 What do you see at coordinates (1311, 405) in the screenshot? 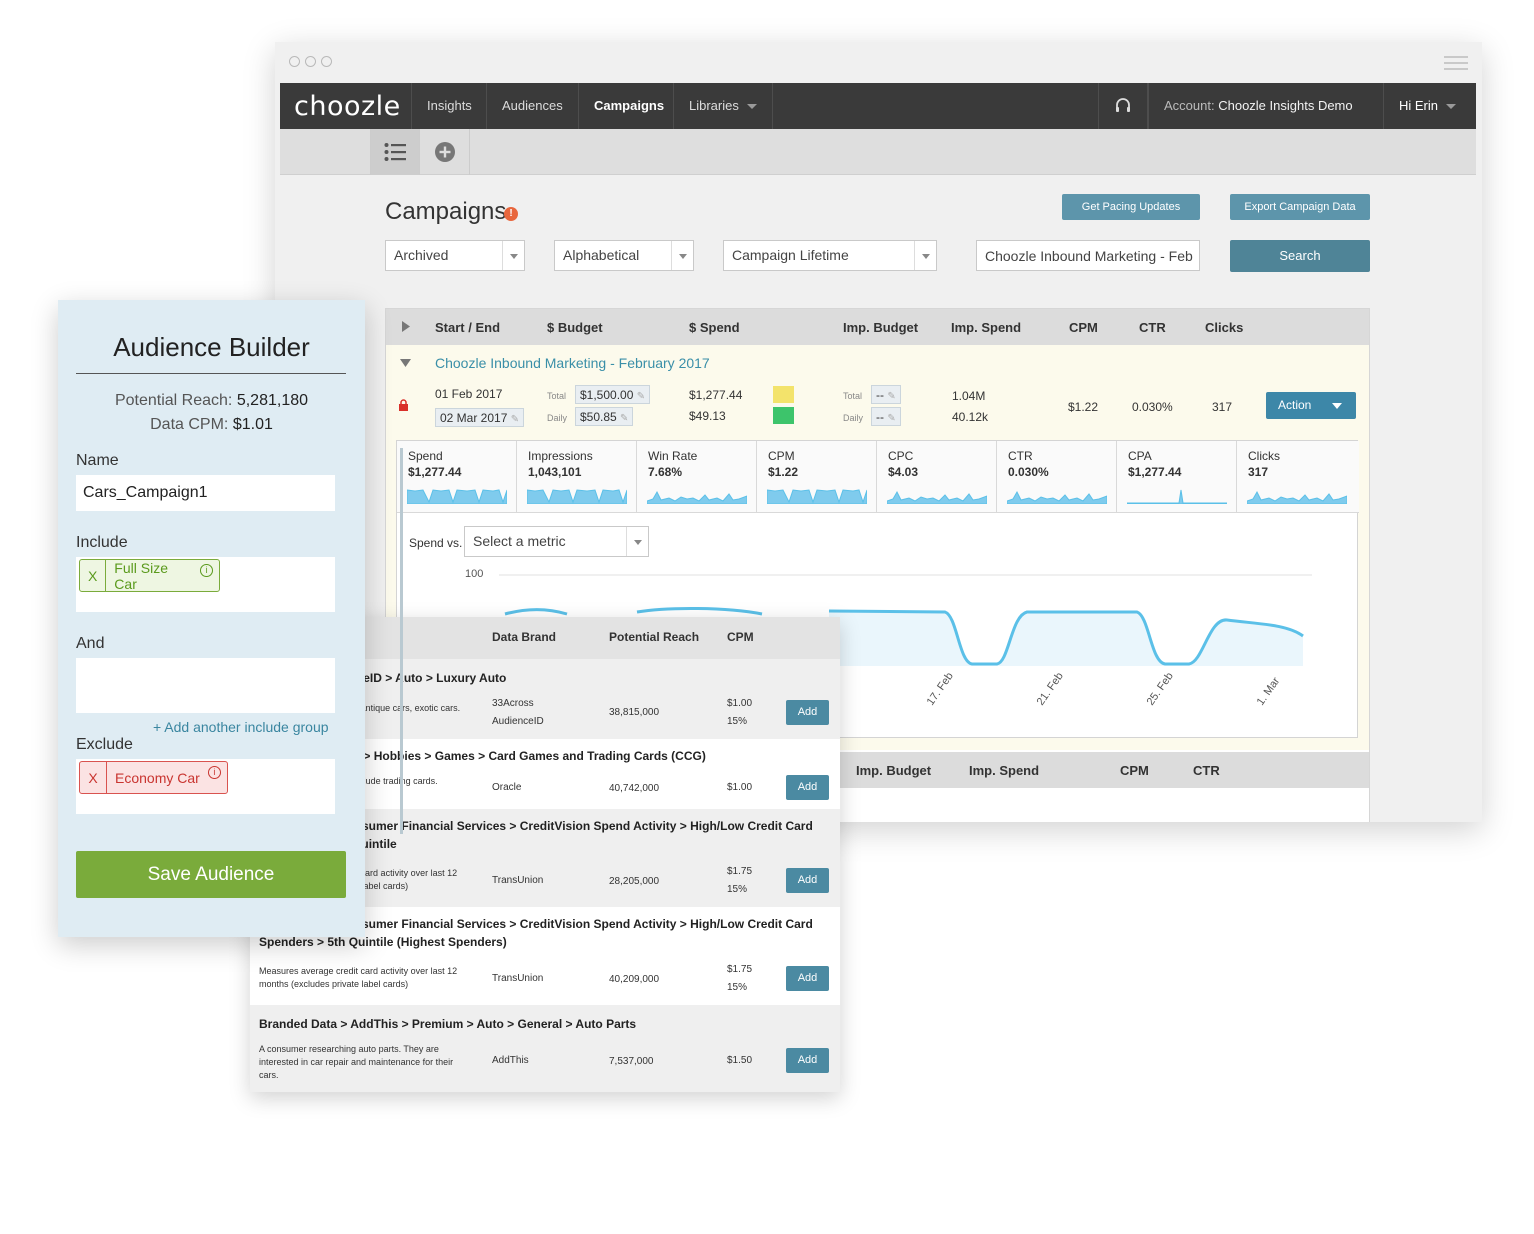
I see `action-dropdown-button: Action` at bounding box center [1311, 405].